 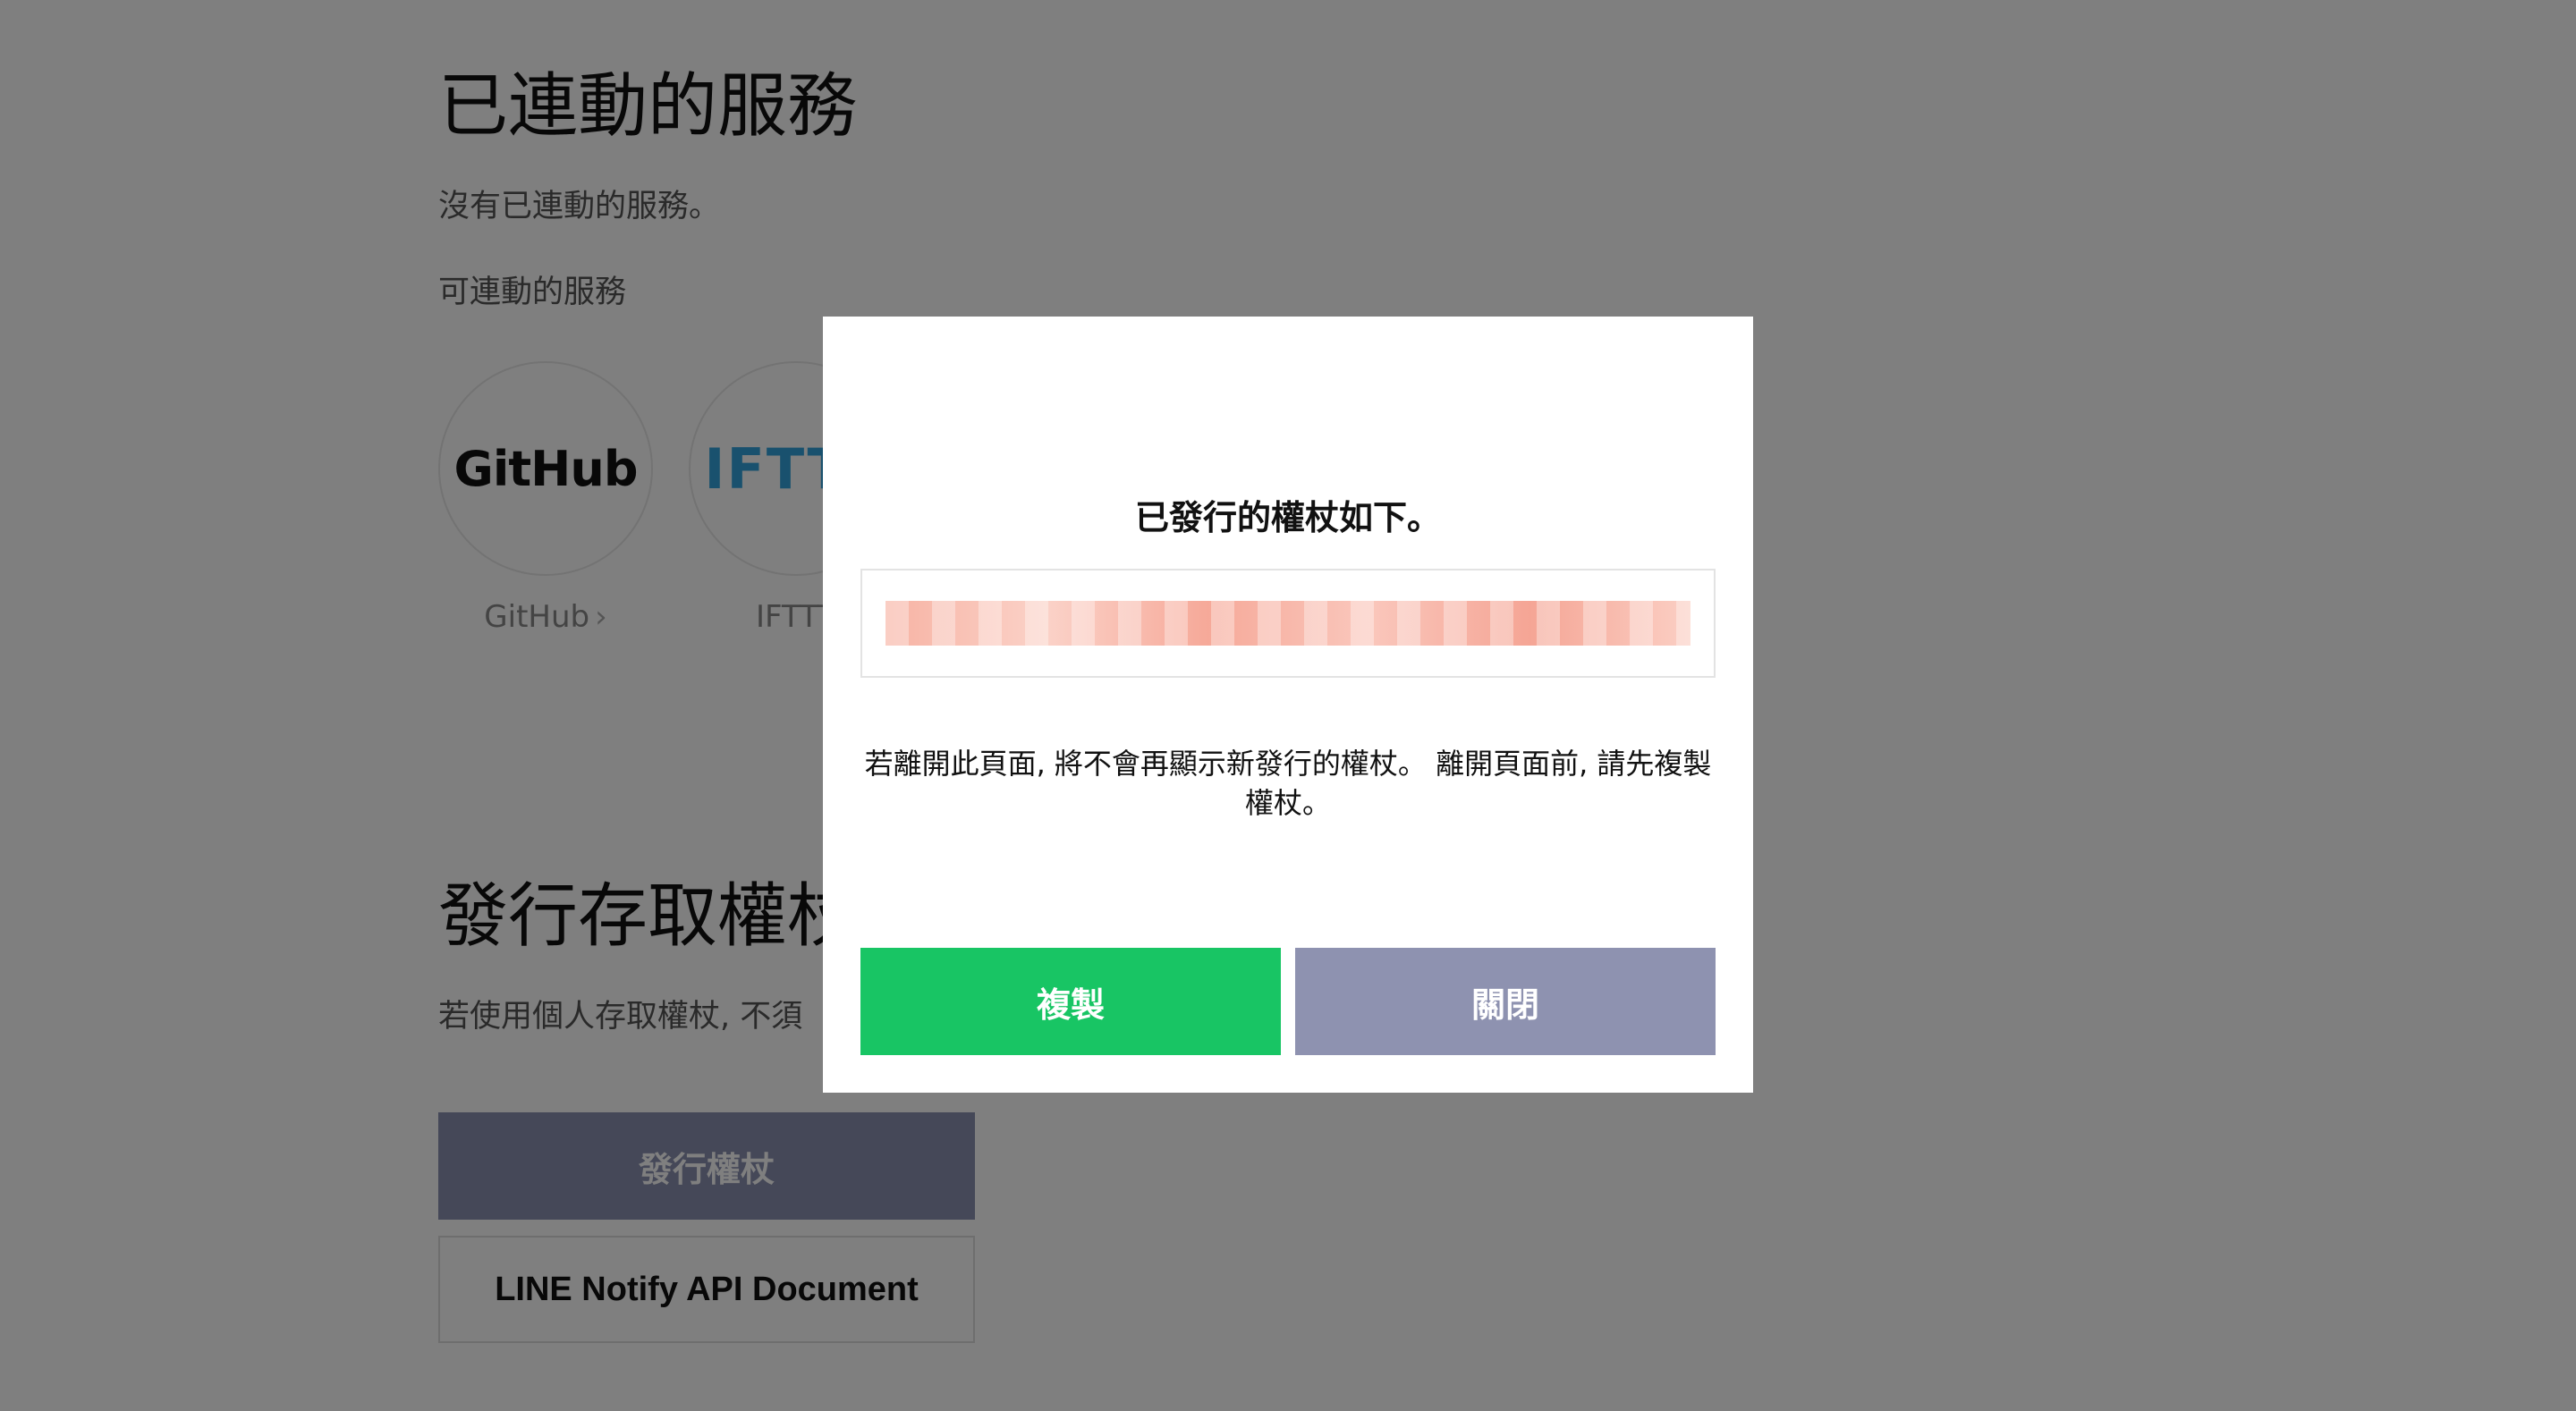 I want to click on token-value-redacted, so click(x=1288, y=623).